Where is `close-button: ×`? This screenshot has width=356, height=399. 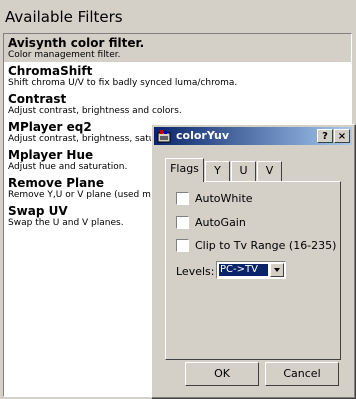
close-button: × is located at coordinates (342, 136).